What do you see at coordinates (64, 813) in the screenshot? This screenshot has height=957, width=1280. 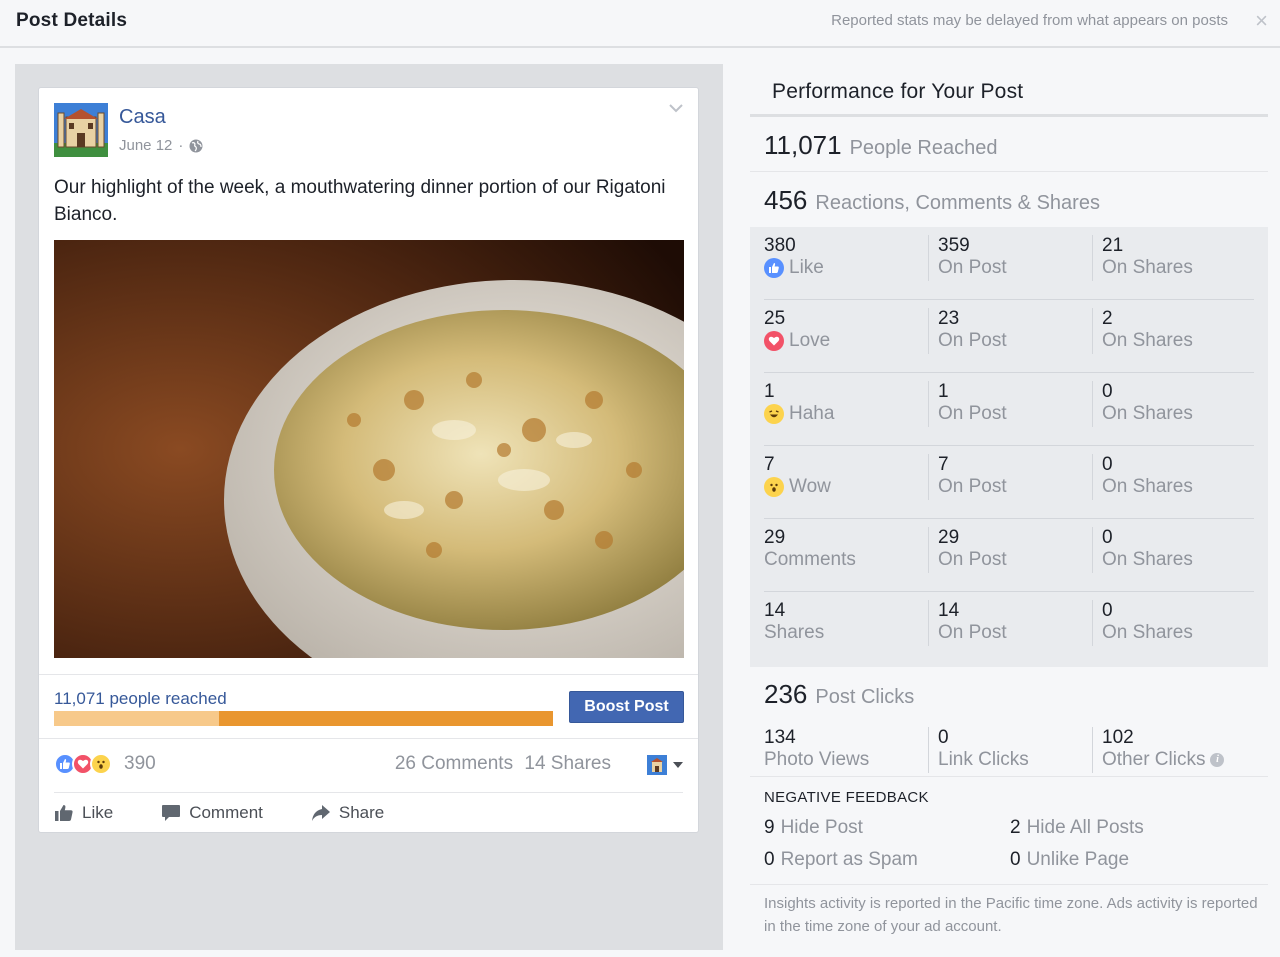 I see `thumbs-up-icon` at bounding box center [64, 813].